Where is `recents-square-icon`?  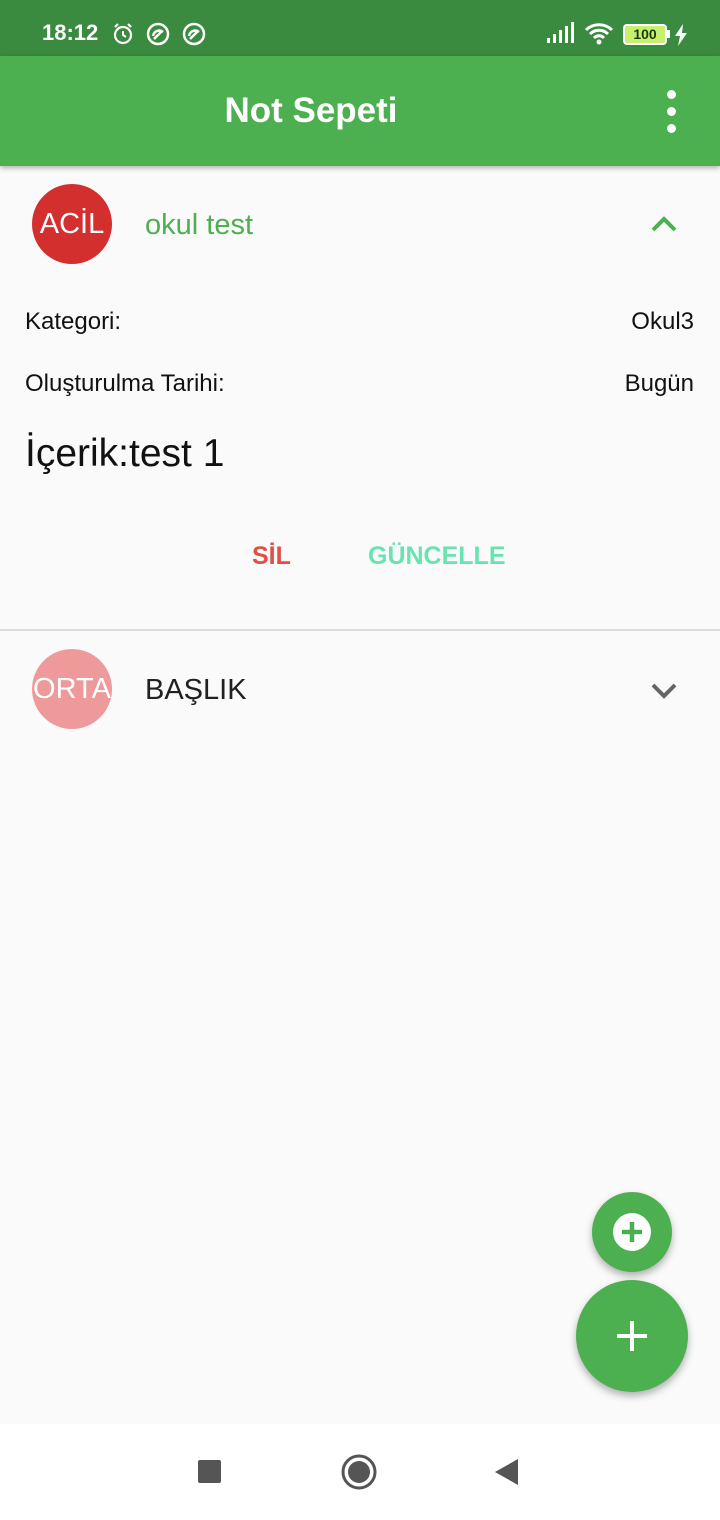 recents-square-icon is located at coordinates (210, 1472).